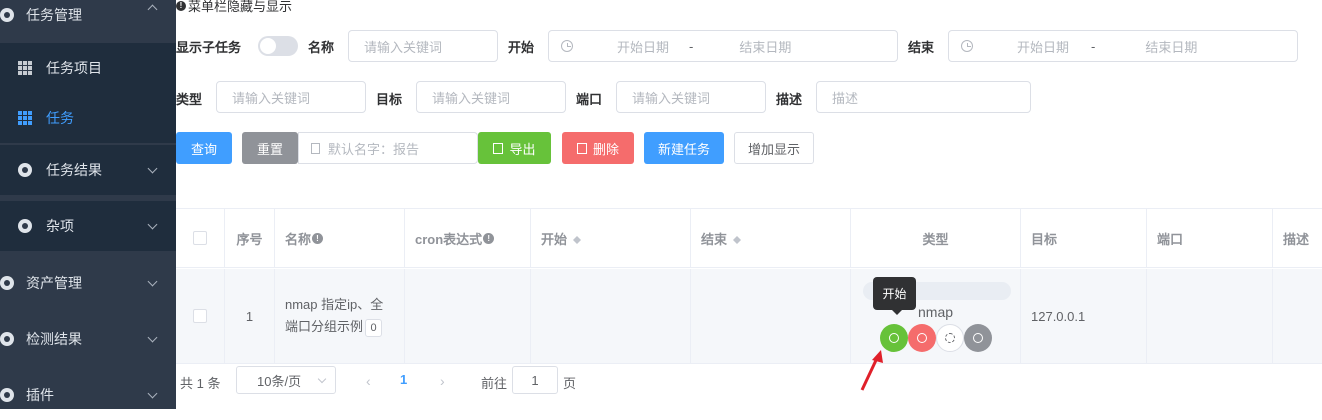 The height and width of the screenshot is (420, 1322). I want to click on header-start: 开始, so click(611, 238).